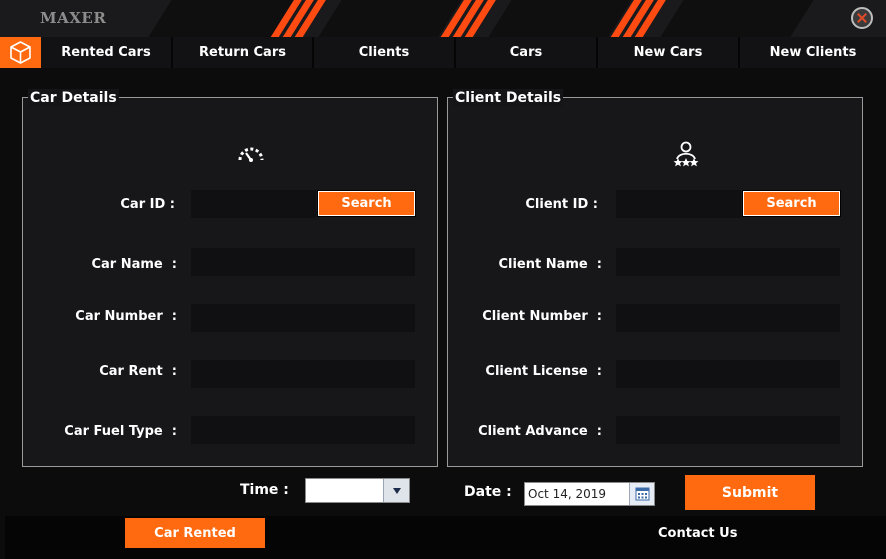 This screenshot has height=559, width=886. What do you see at coordinates (134, 264) in the screenshot?
I see `car-name-label: Car Name :` at bounding box center [134, 264].